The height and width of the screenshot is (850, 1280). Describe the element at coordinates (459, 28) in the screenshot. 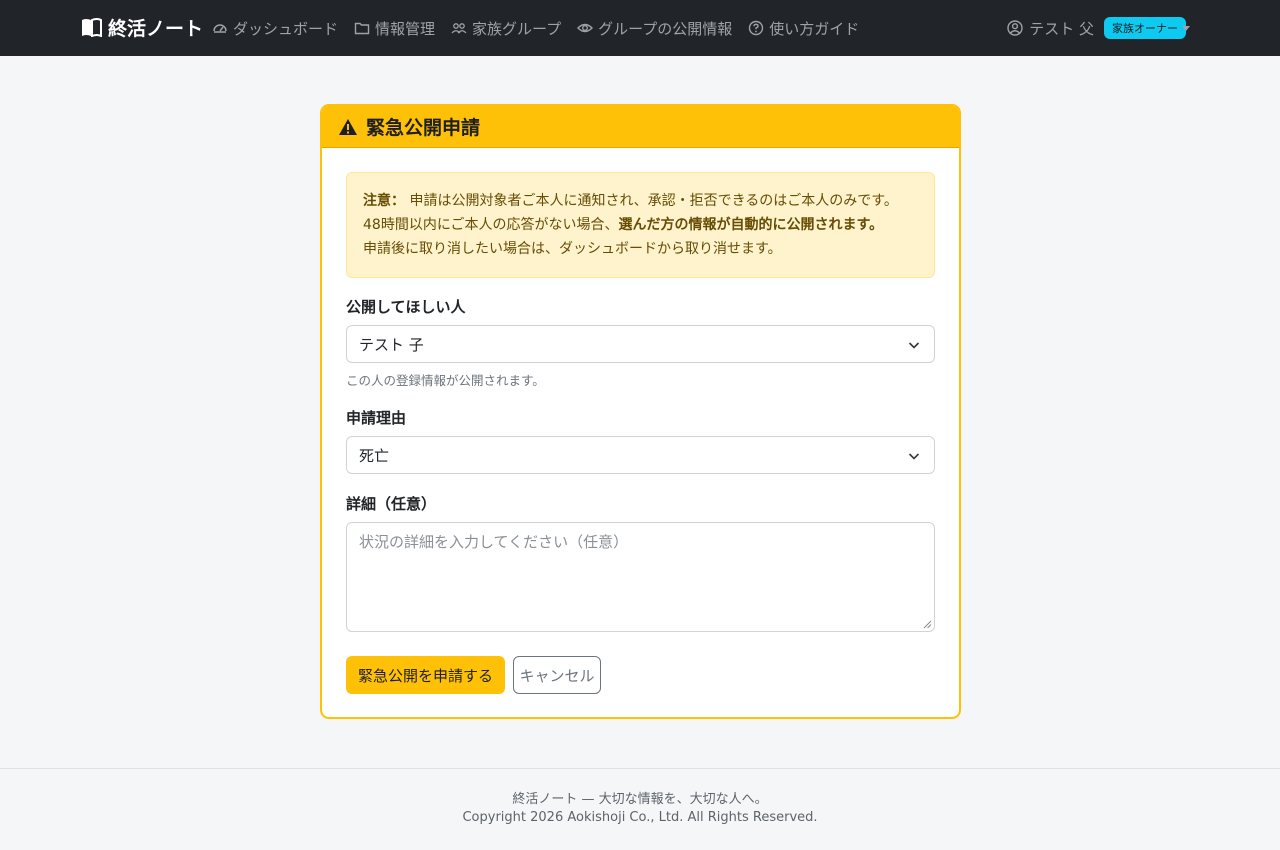

I see `people-icon` at that location.